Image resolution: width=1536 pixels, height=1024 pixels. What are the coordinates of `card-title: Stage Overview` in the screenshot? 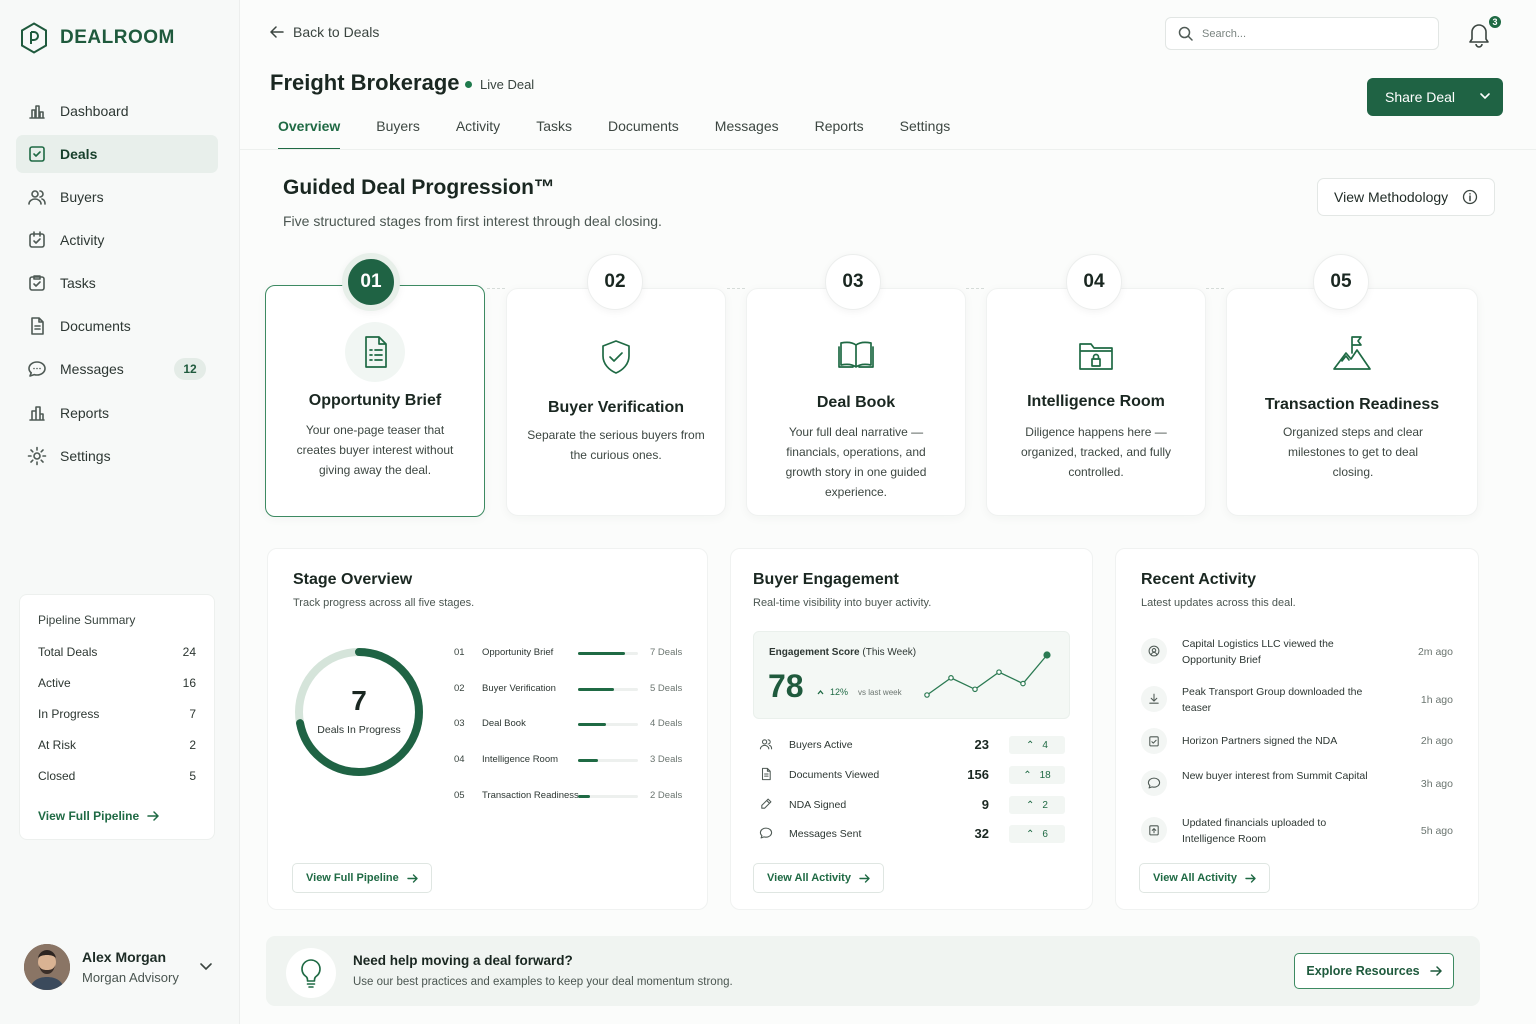 It's located at (353, 579).